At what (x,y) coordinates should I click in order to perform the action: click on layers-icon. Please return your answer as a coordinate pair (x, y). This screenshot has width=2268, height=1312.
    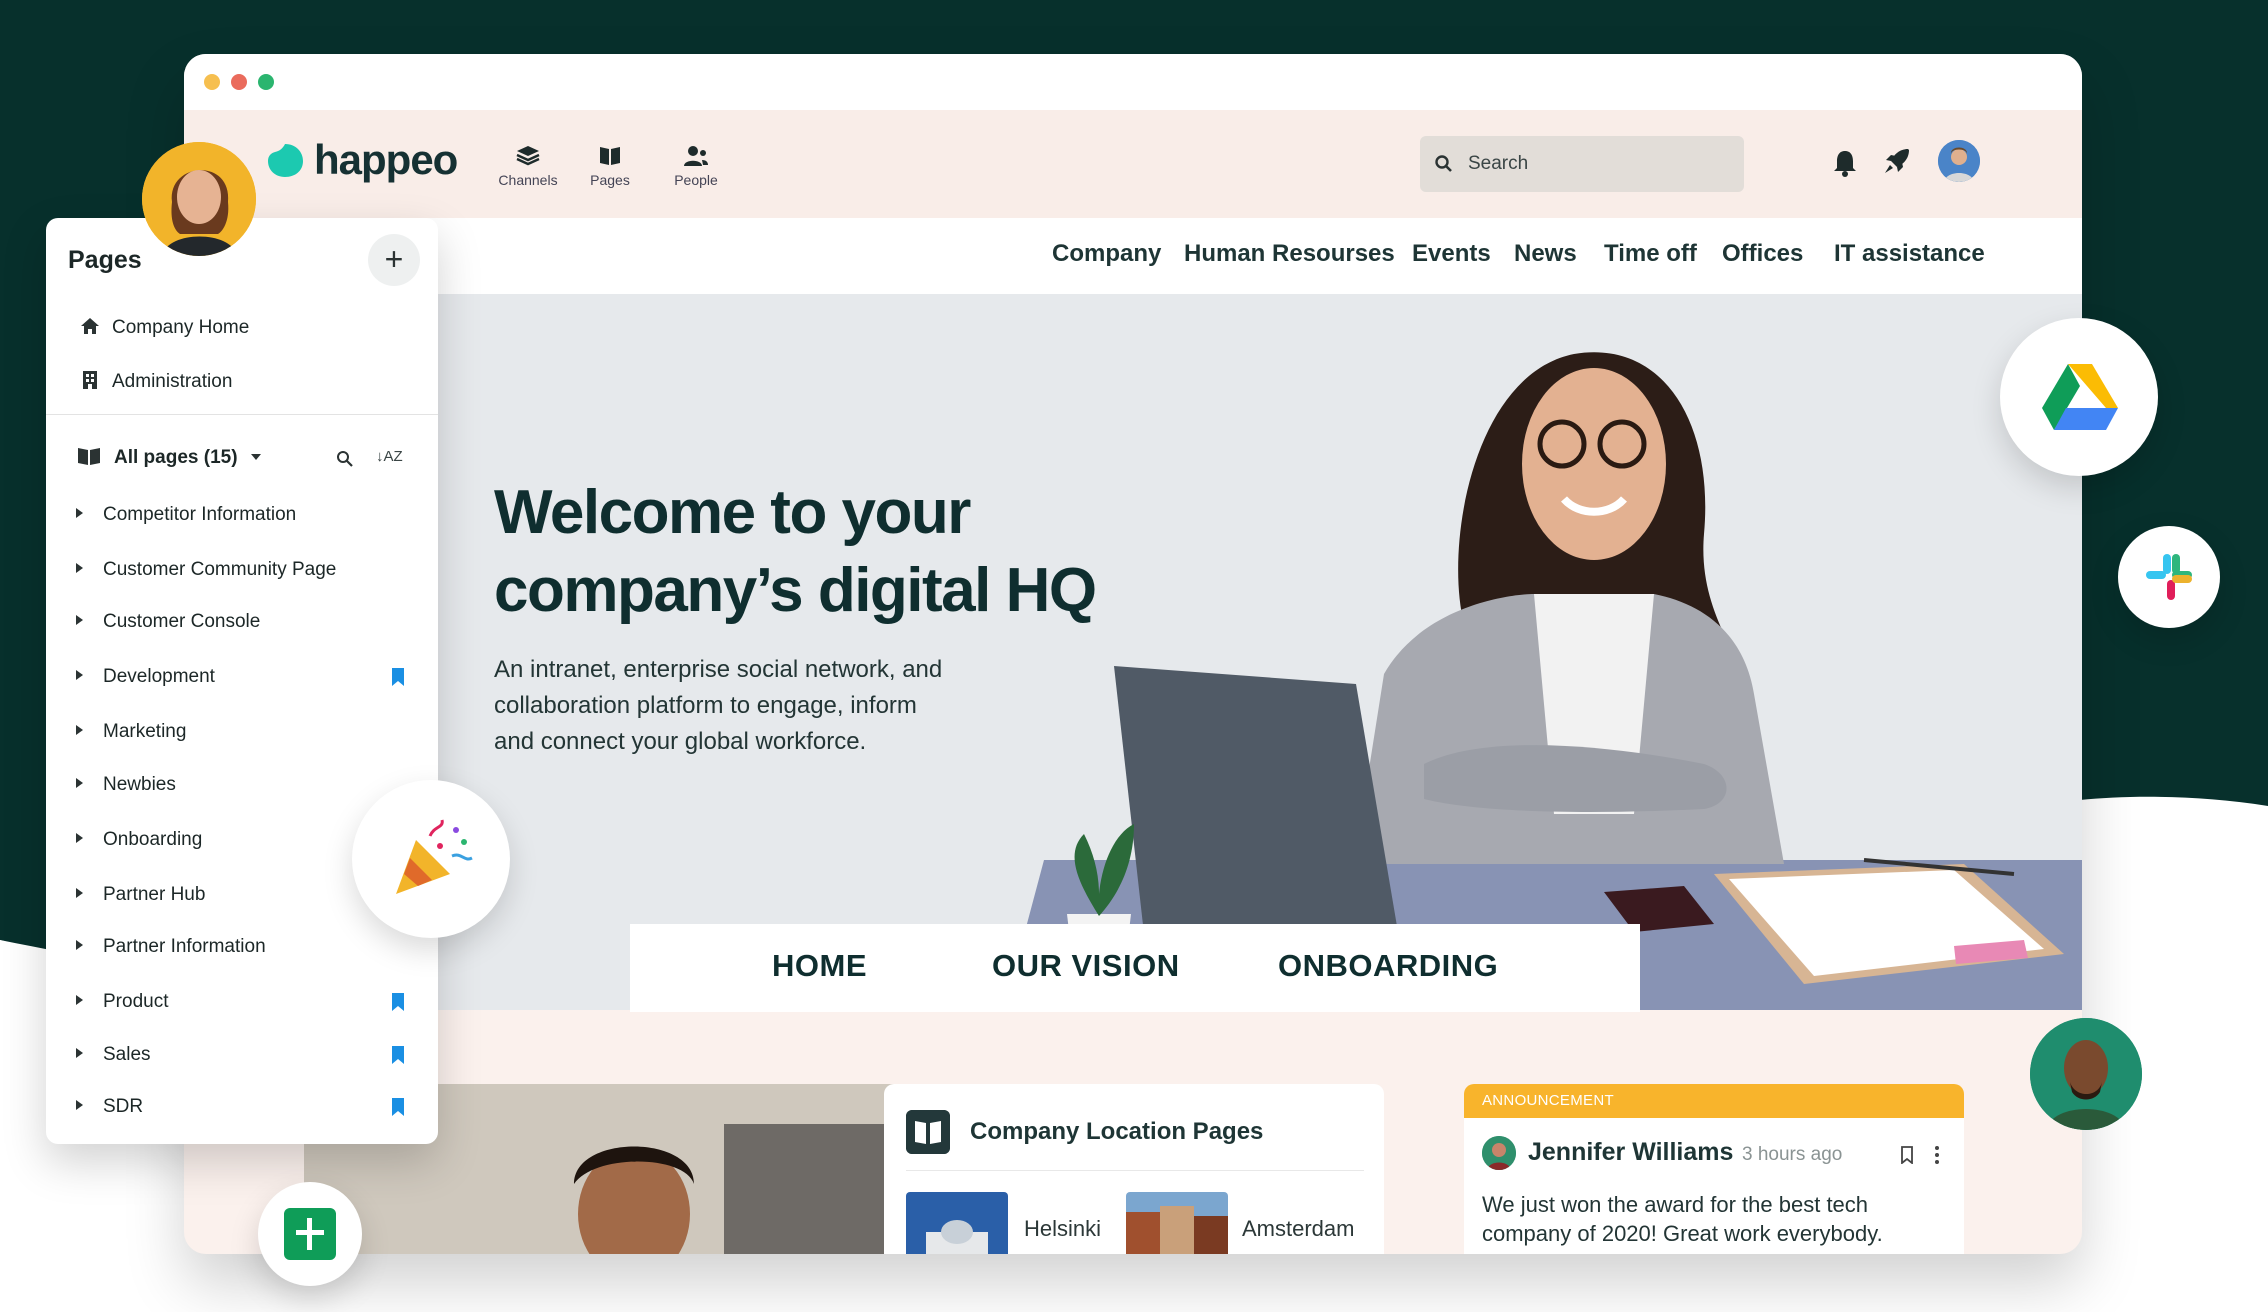
    Looking at the image, I should click on (528, 156).